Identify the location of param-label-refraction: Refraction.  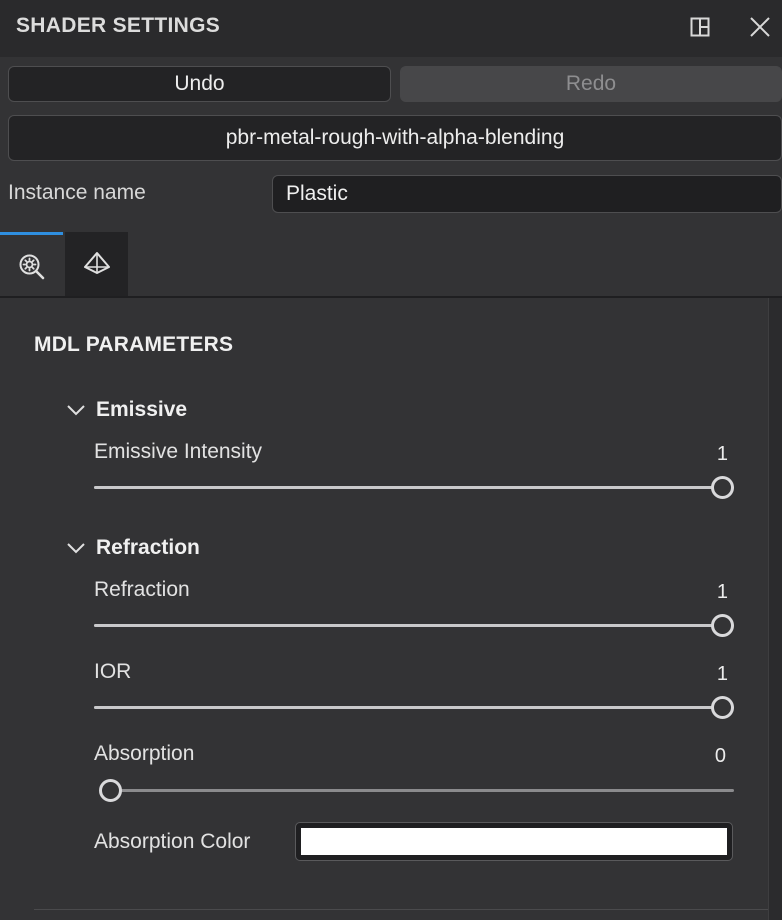
(142, 589).